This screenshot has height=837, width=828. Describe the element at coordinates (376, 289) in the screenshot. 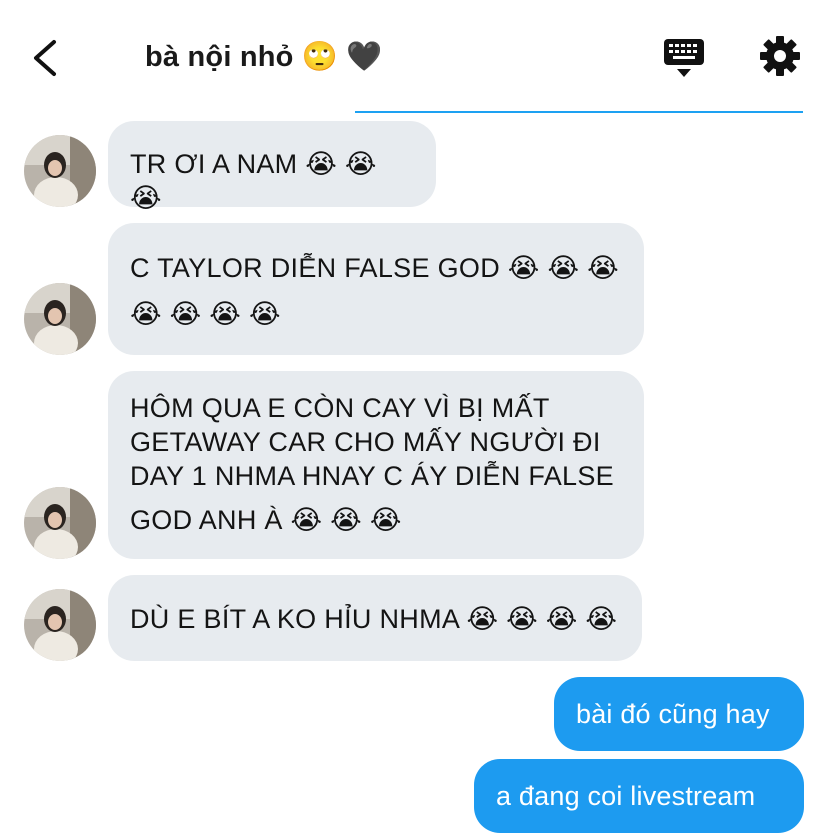

I see `message-bubble-incoming: C TAYLOR DIỄN FALSE GOD 😭 😭 😭 😭 😭 😭 😭` at that location.